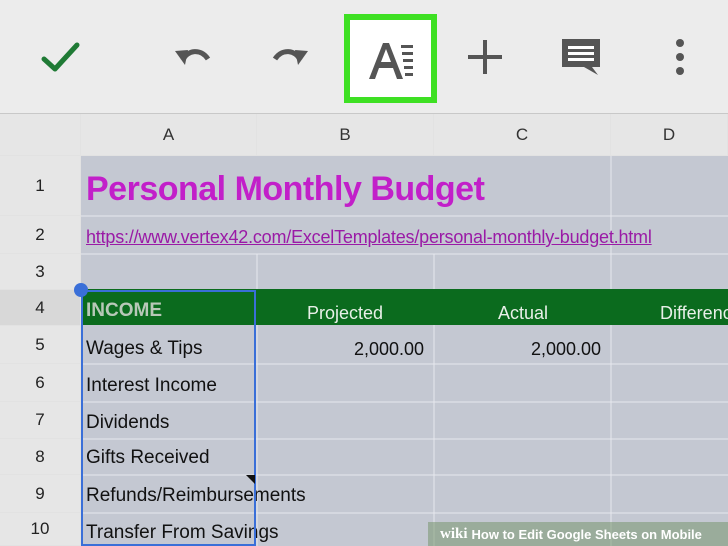  What do you see at coordinates (566, 349) in the screenshot?
I see `wages-actual-value: 2,000.00` at bounding box center [566, 349].